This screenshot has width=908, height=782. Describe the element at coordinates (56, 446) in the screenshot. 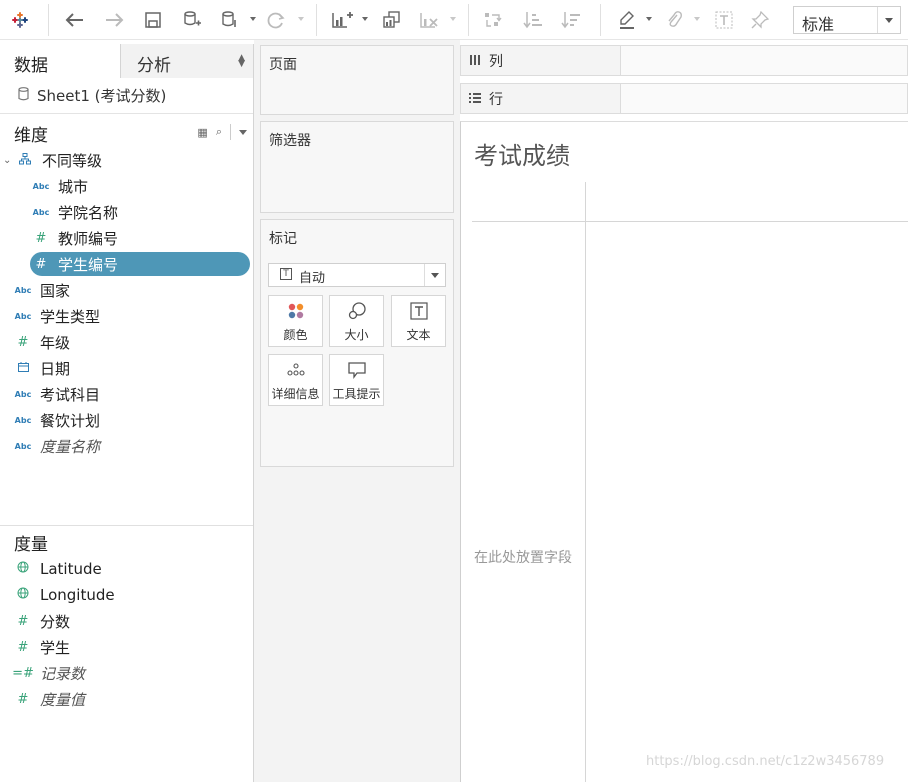

I see `field-item: Abc 度量名称` at that location.